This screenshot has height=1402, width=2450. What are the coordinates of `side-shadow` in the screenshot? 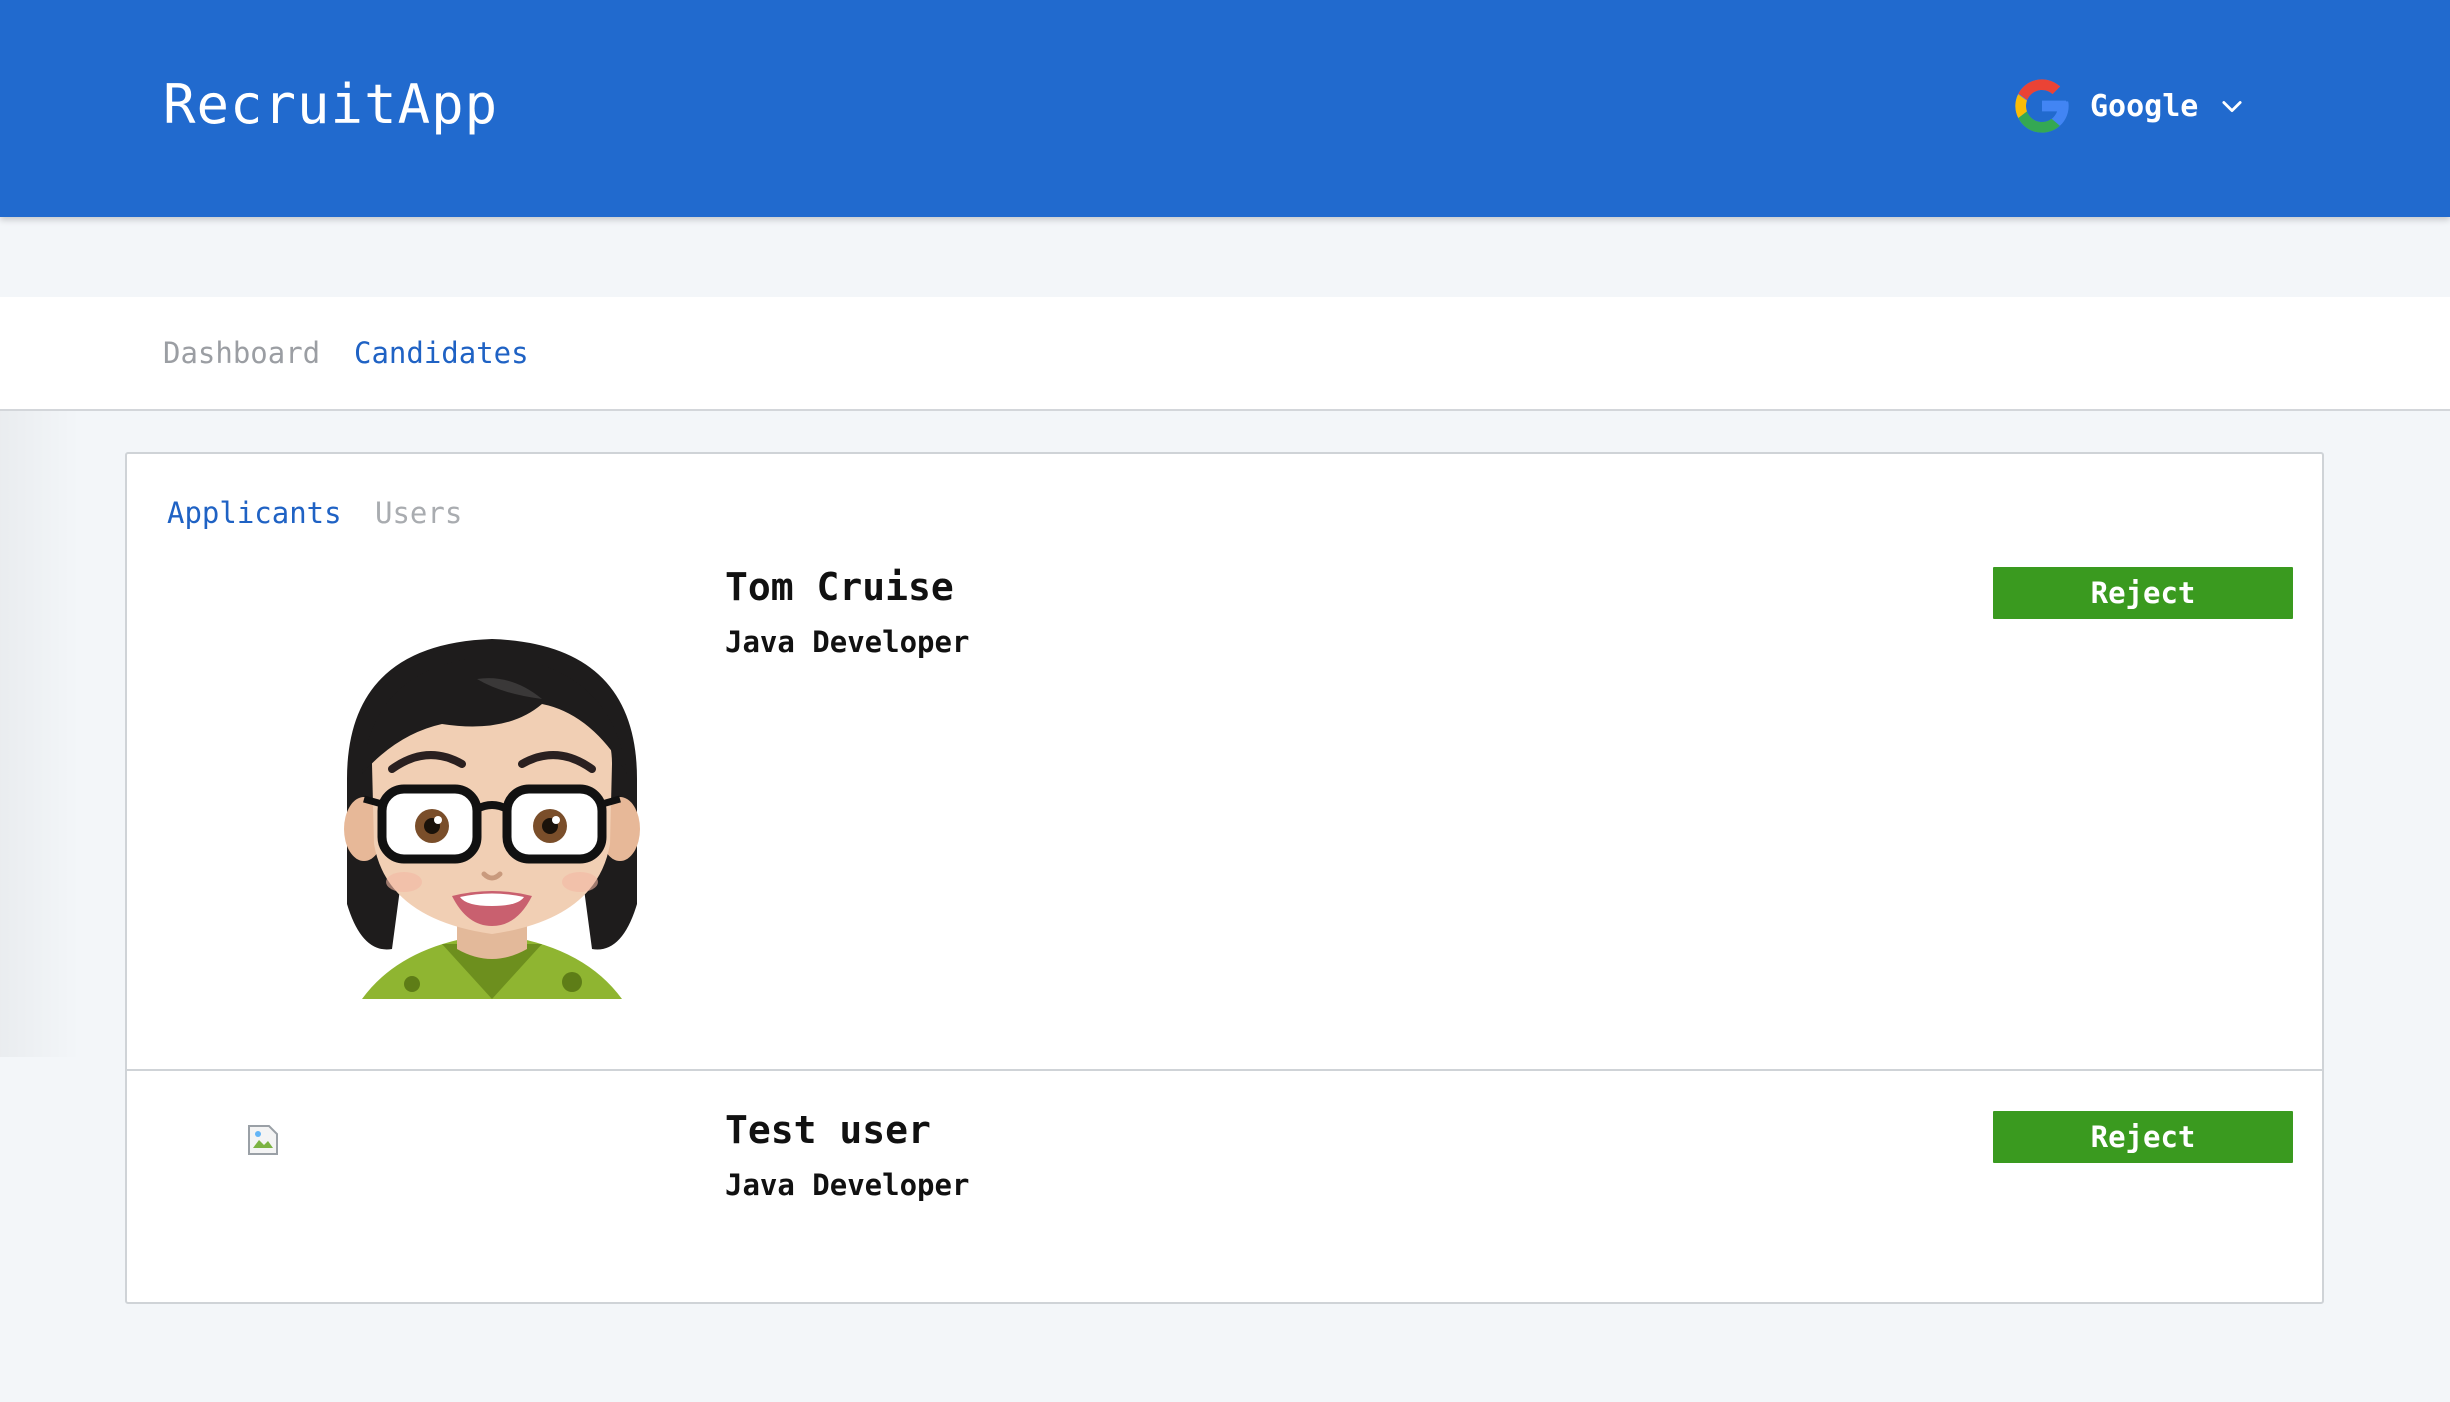 It's located at (40, 677).